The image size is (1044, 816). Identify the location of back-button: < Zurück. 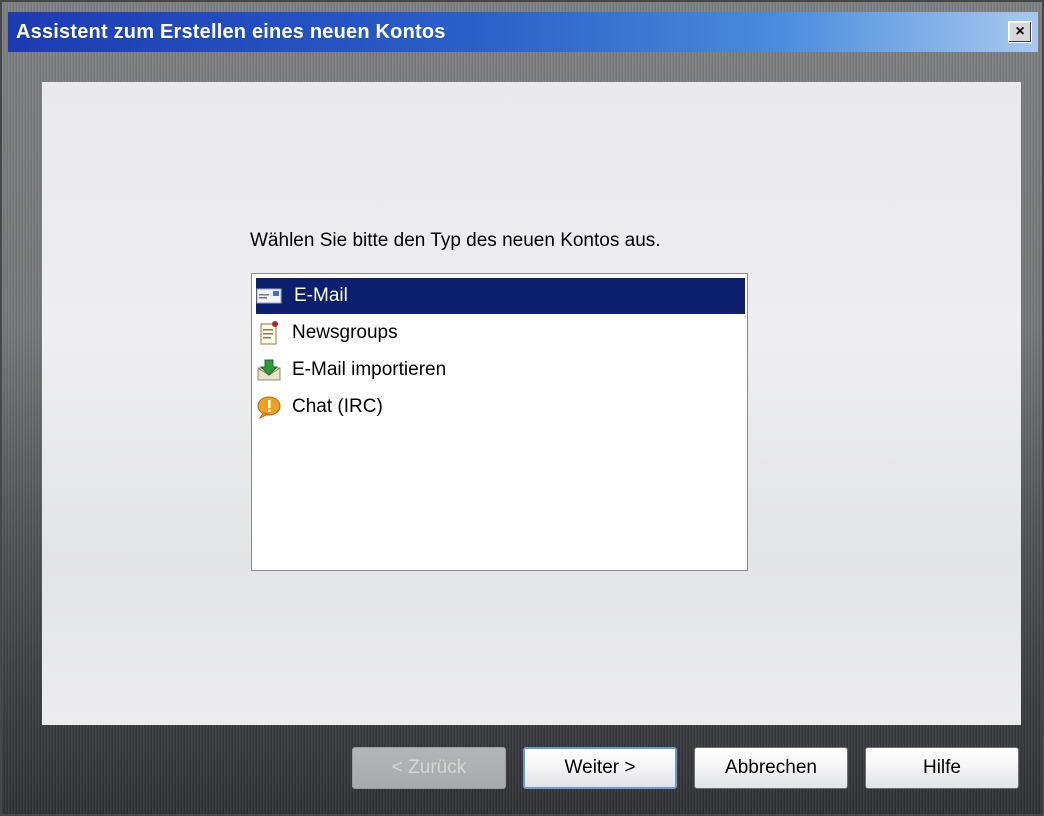
(429, 768).